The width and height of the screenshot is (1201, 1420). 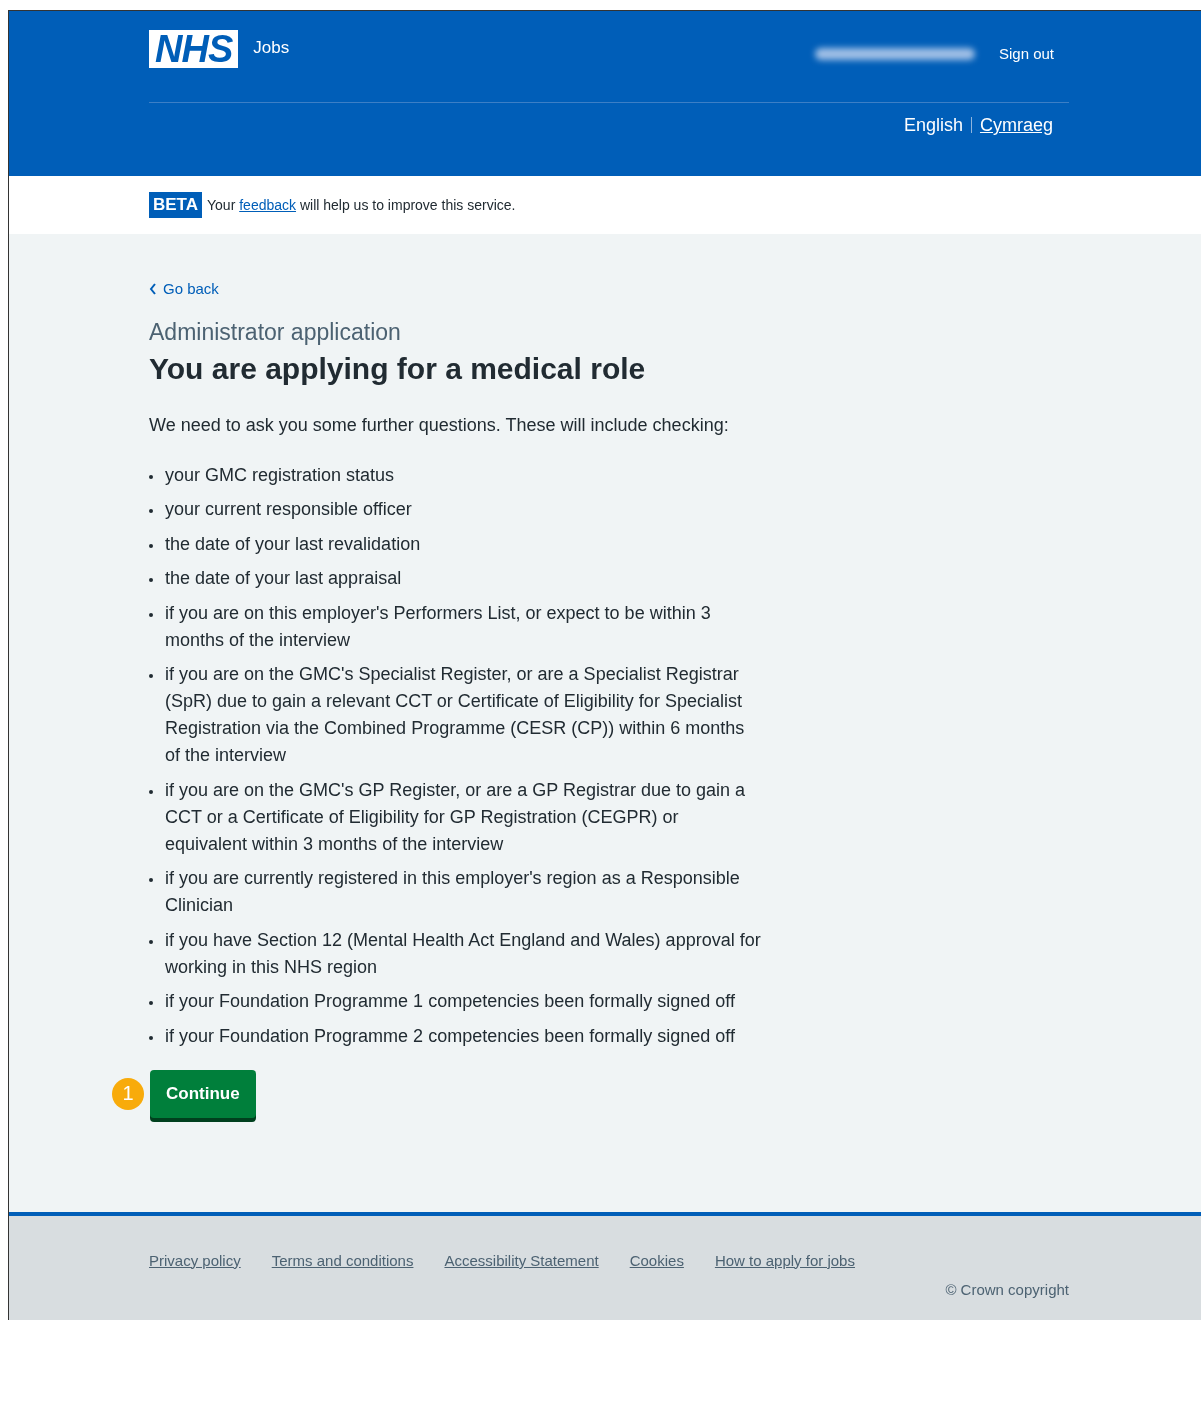 I want to click on list-item-text: if you are on the GMC's Specialist Register, or are a Specialist Registrar (SpR) due to gain a relevant CCT or Certificate of Eligibility for Specialist Registration via the Combined Programme (CESR (CP)) within 6 months of the interview, so click(x=455, y=715).